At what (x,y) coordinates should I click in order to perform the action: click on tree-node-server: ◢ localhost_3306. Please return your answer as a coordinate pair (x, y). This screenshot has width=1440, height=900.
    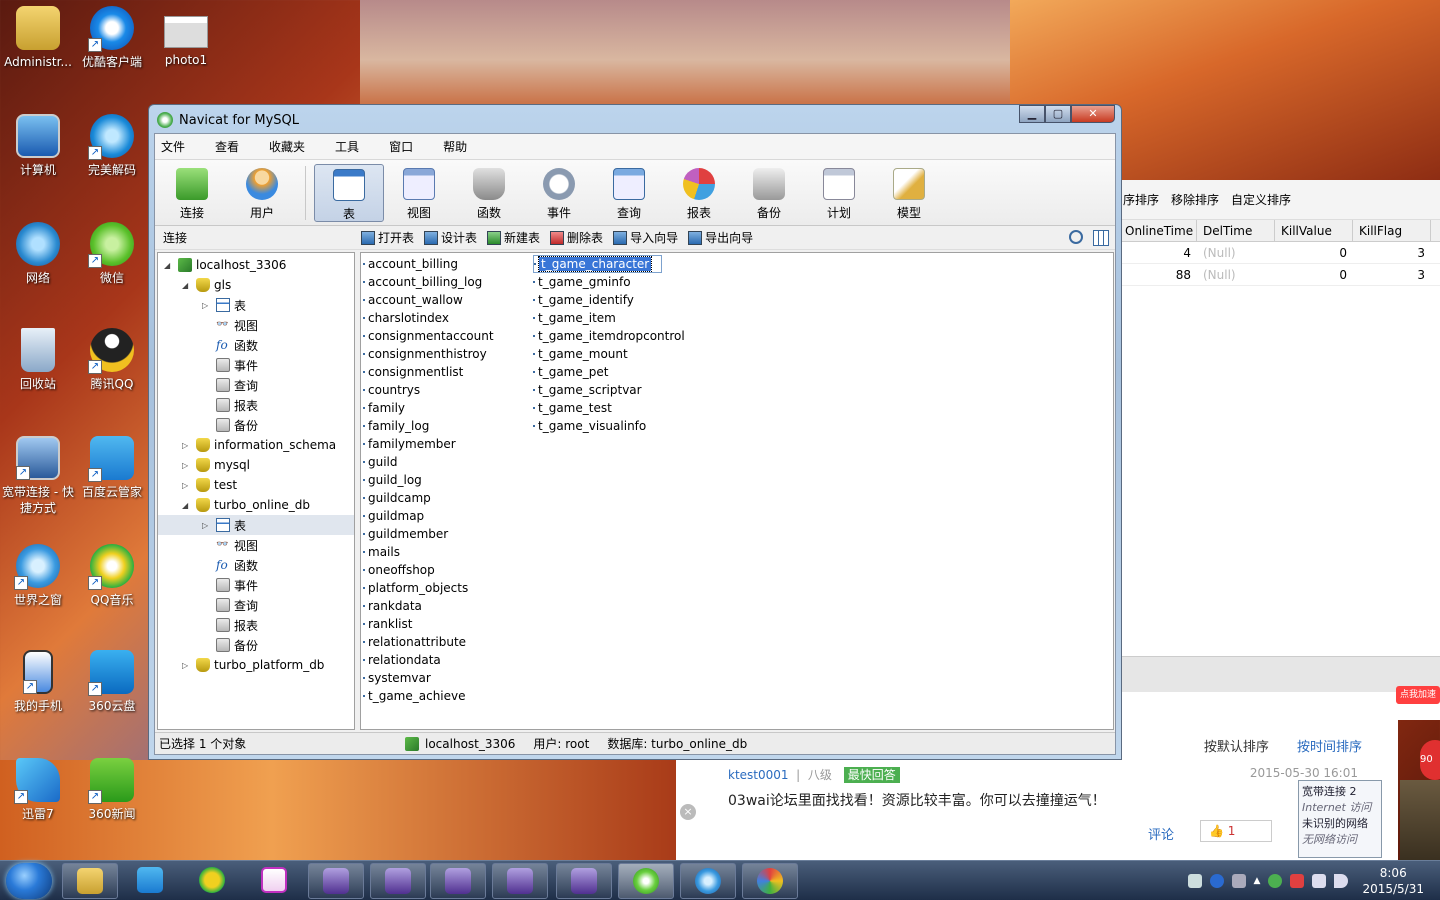
    Looking at the image, I should click on (225, 265).